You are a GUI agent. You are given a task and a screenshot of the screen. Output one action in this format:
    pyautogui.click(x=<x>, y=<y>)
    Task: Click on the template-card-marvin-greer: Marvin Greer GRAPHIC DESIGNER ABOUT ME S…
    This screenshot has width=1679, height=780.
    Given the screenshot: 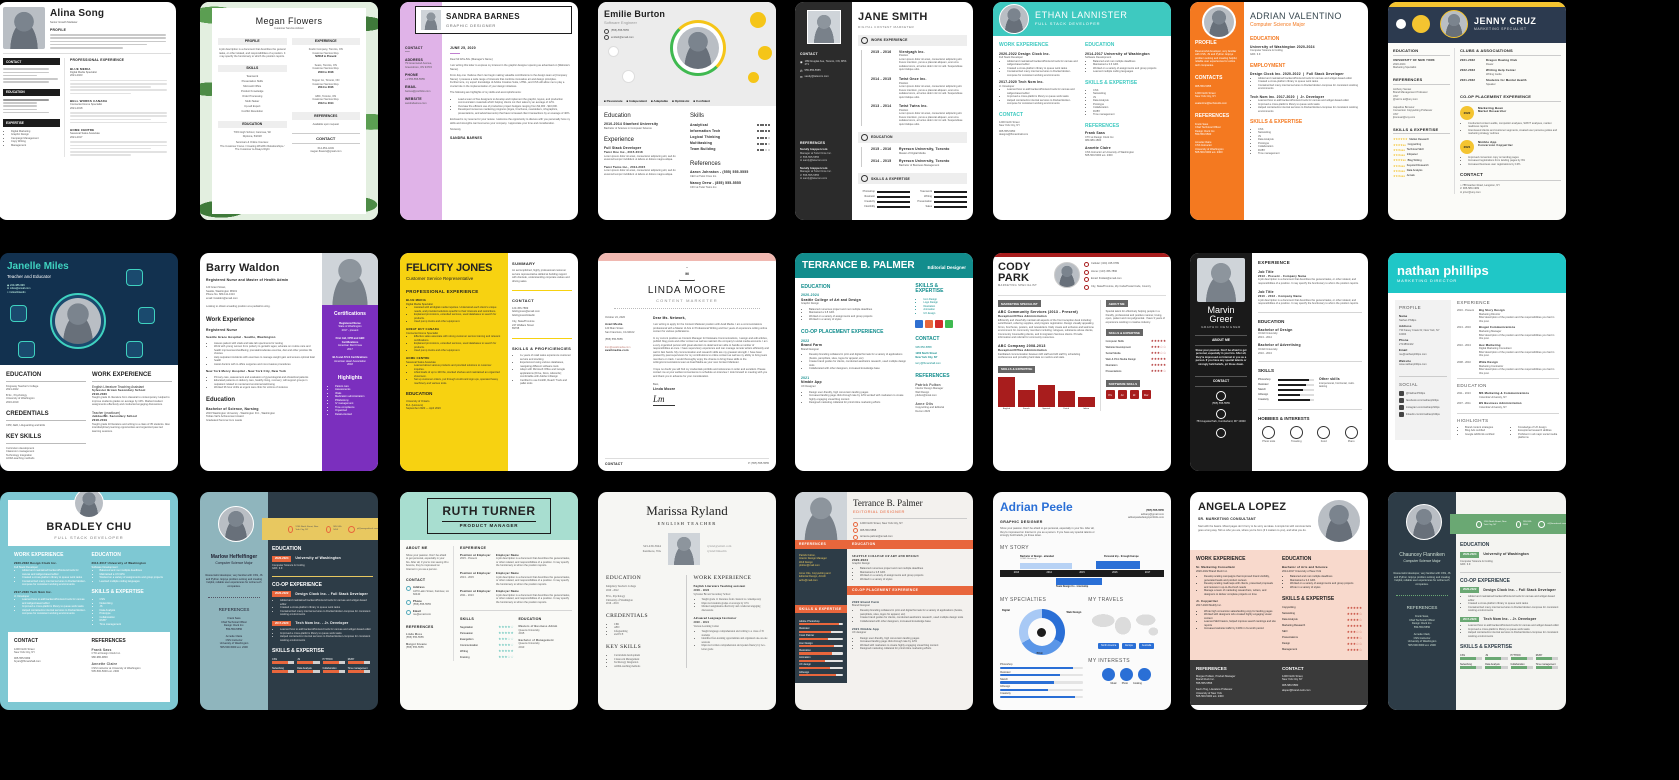 What is the action you would take?
    pyautogui.click(x=1279, y=362)
    